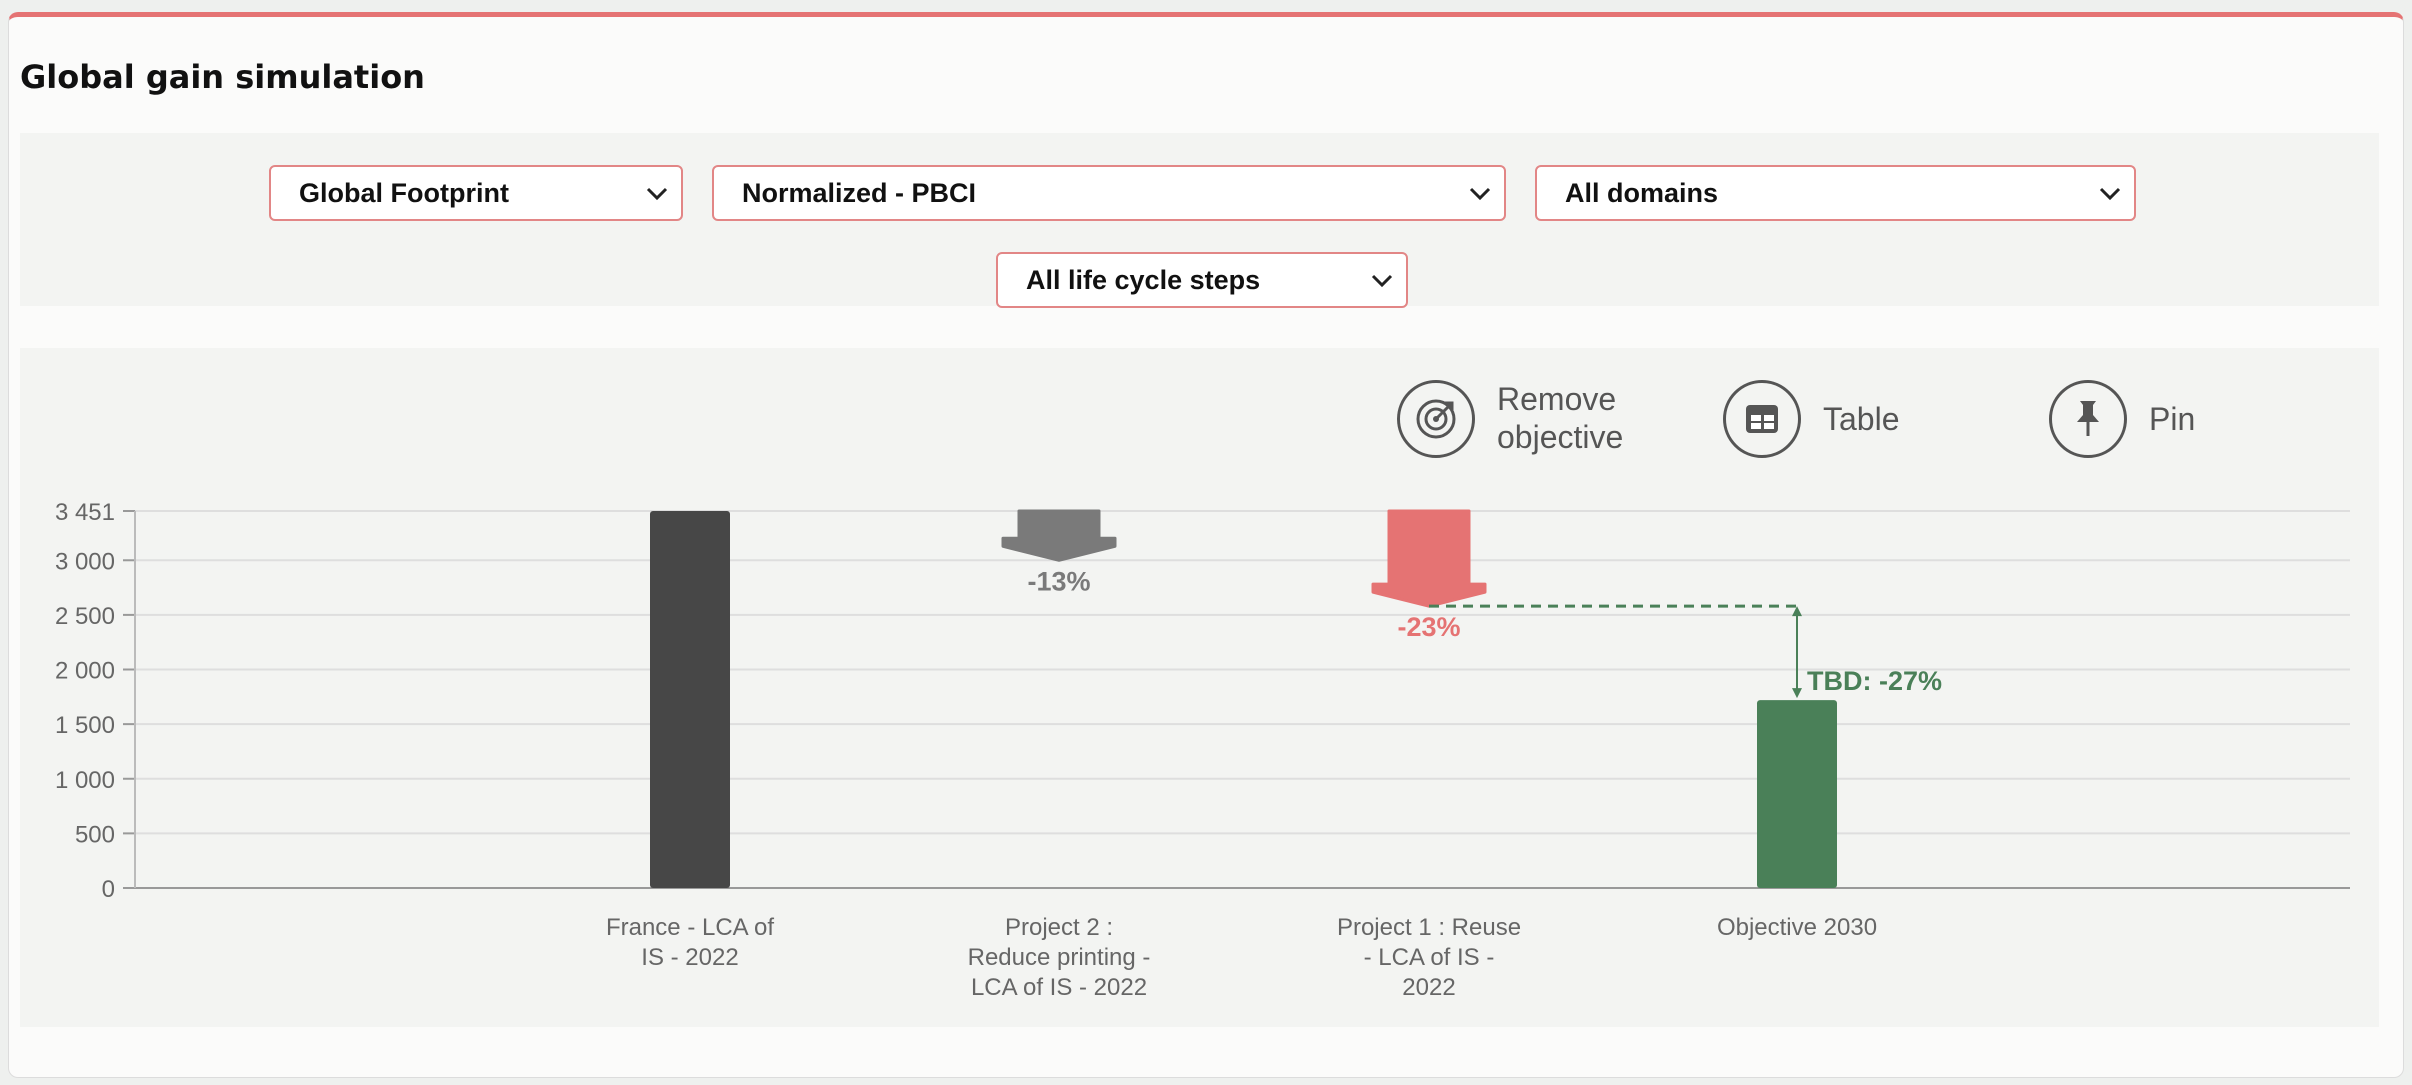  What do you see at coordinates (1874, 681) in the screenshot?
I see `objective-gap-label: TBD: -27%` at bounding box center [1874, 681].